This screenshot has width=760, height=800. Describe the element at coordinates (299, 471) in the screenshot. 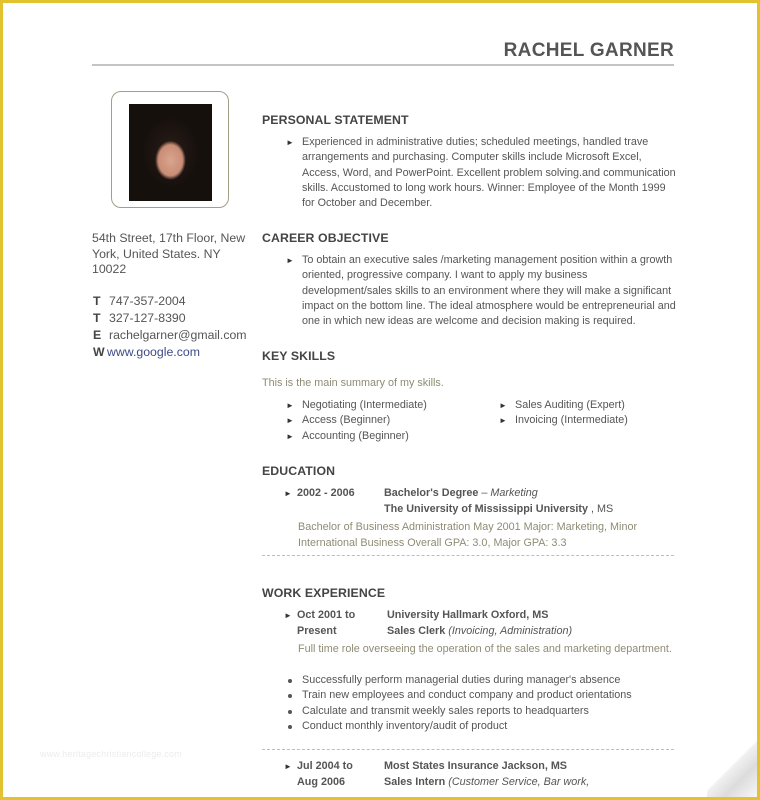

I see `section-title-education: EDUCATION` at that location.